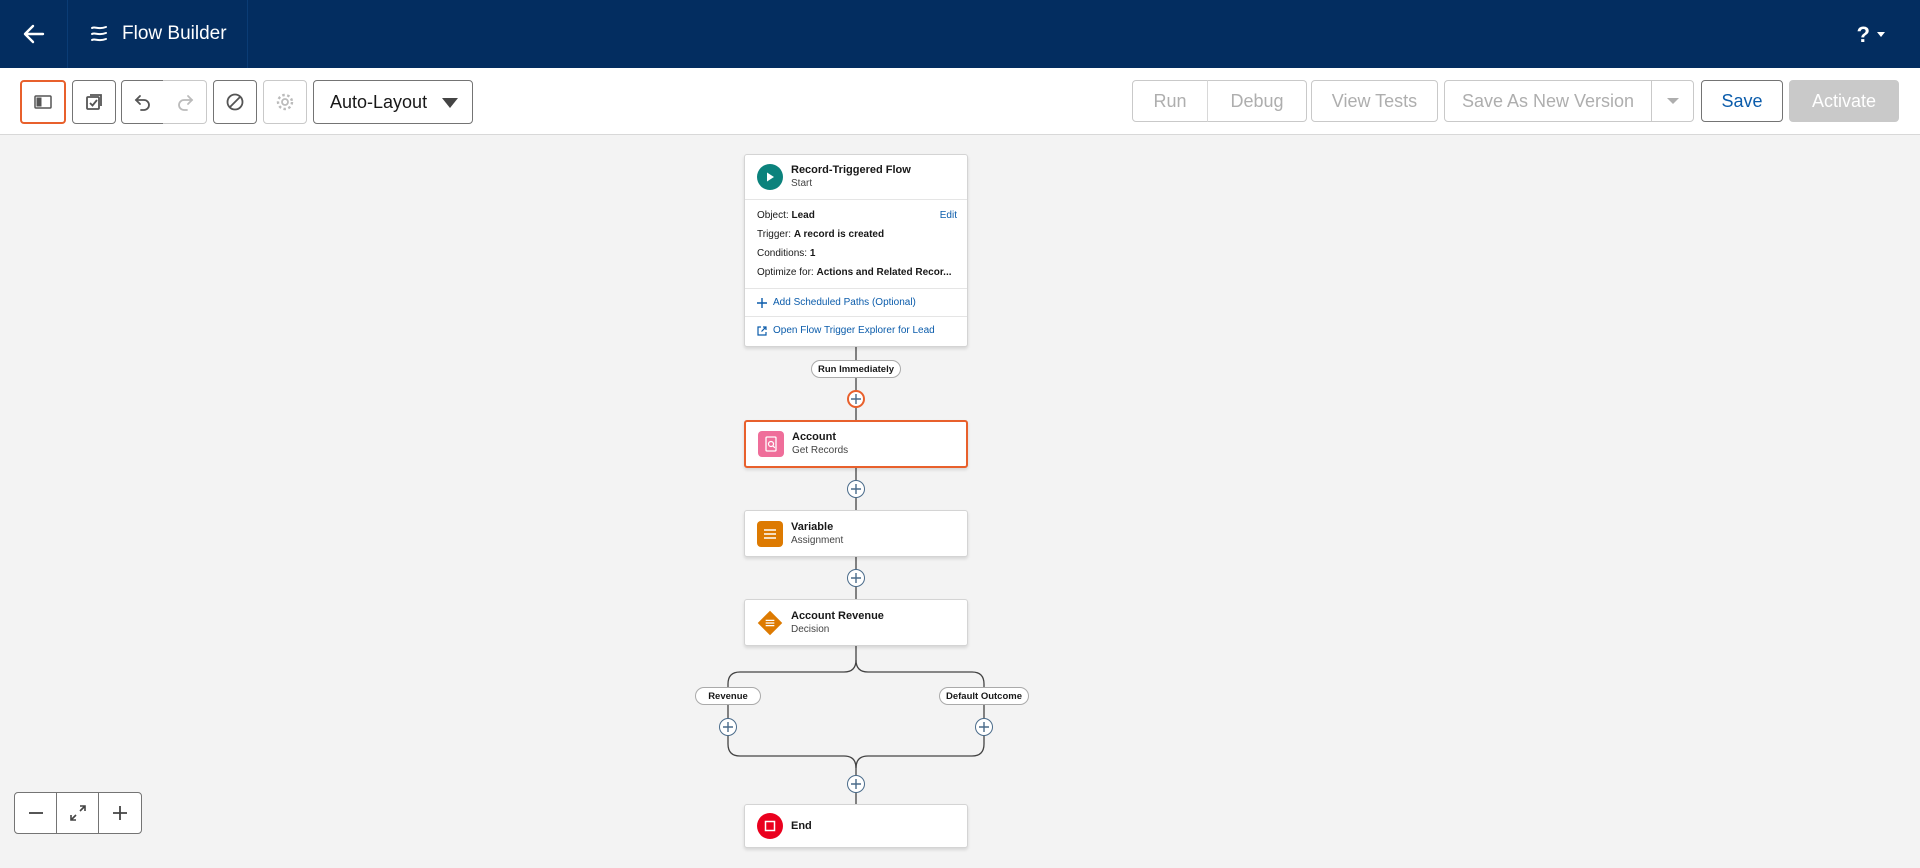 The image size is (1920, 868). Describe the element at coordinates (856, 369) in the screenshot. I see `run-immediately-label: Run Immediately` at that location.